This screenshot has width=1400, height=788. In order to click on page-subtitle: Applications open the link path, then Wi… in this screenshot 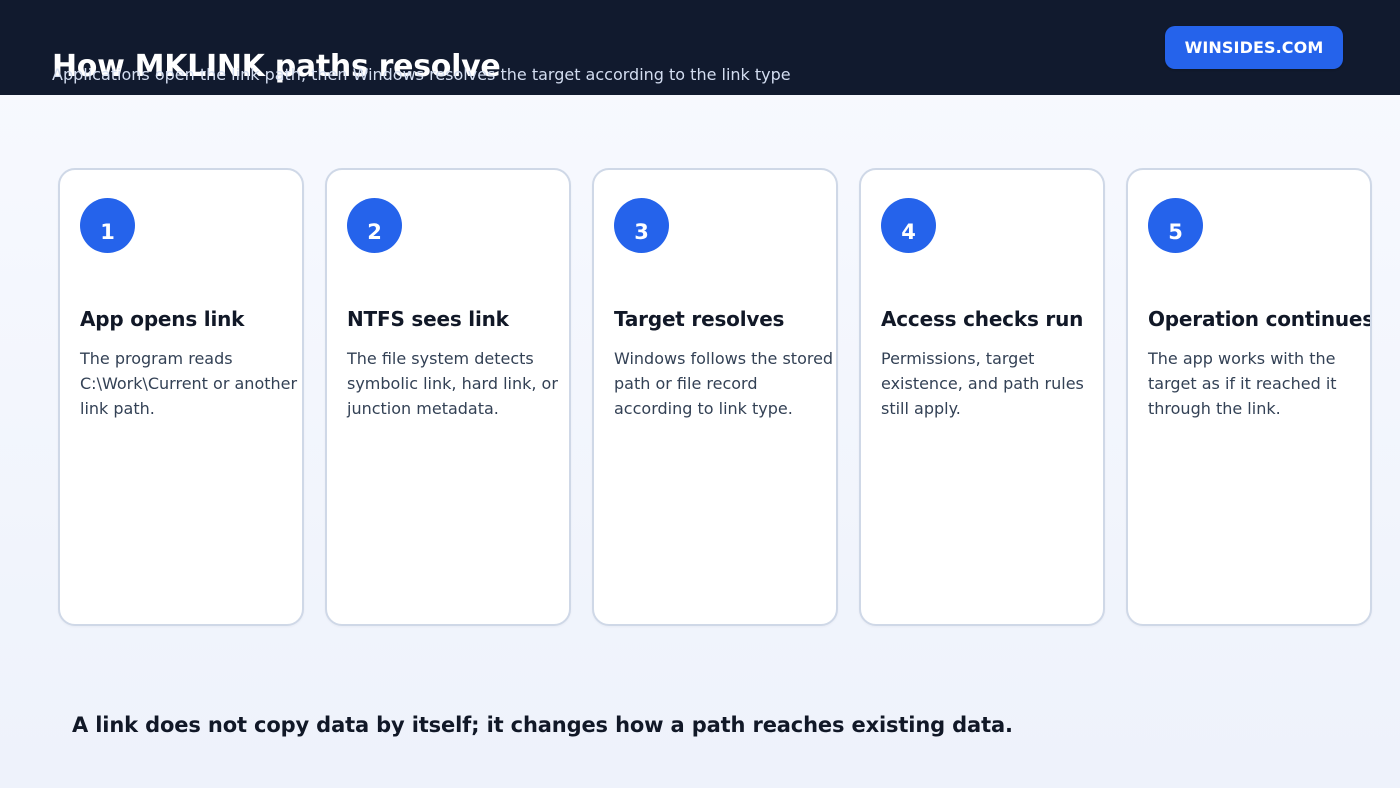, I will do `click(421, 74)`.